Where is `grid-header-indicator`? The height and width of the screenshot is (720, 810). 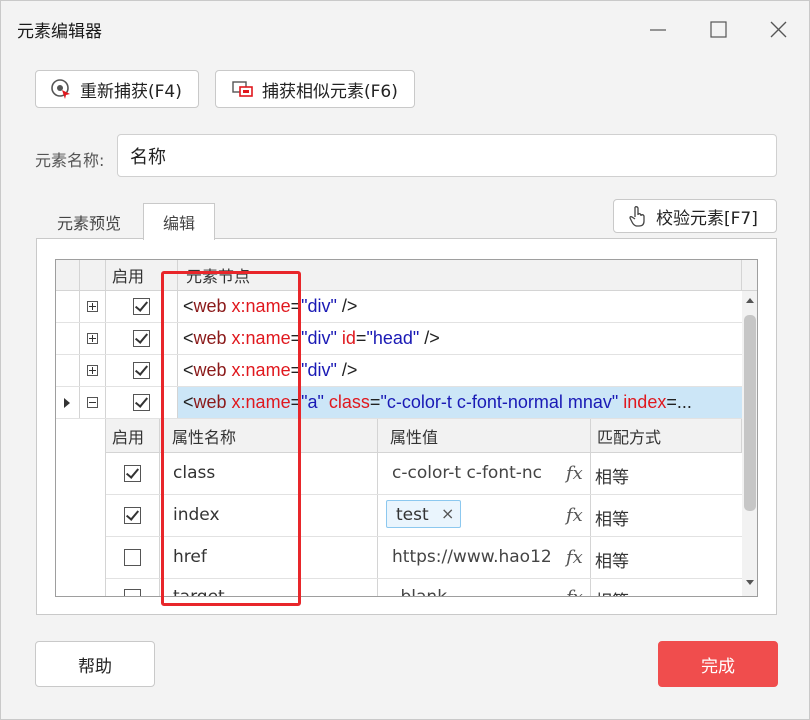
grid-header-indicator is located at coordinates (68, 275).